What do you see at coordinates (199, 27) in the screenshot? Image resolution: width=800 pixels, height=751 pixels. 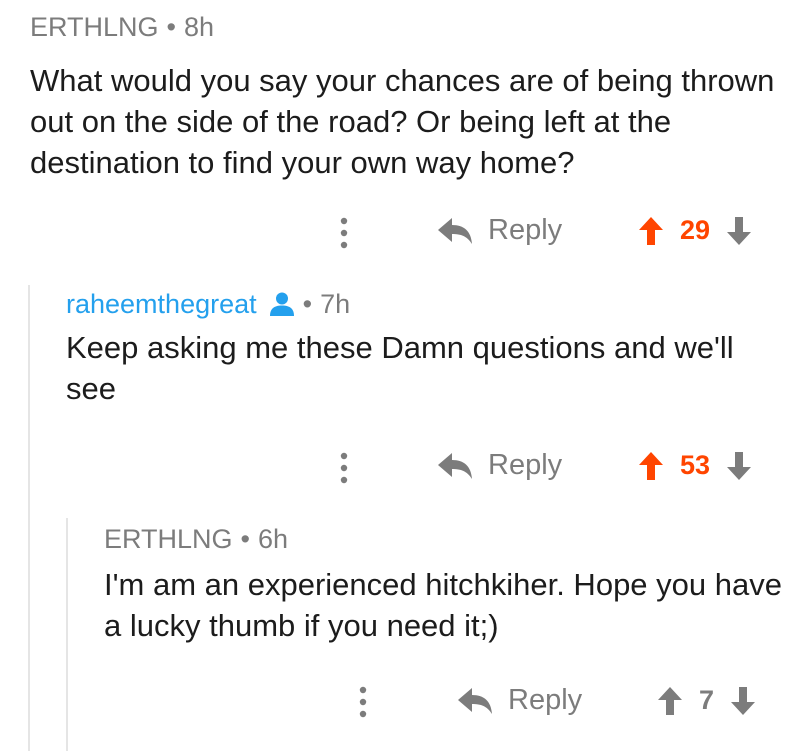 I see `comment-timestamp: 8h` at bounding box center [199, 27].